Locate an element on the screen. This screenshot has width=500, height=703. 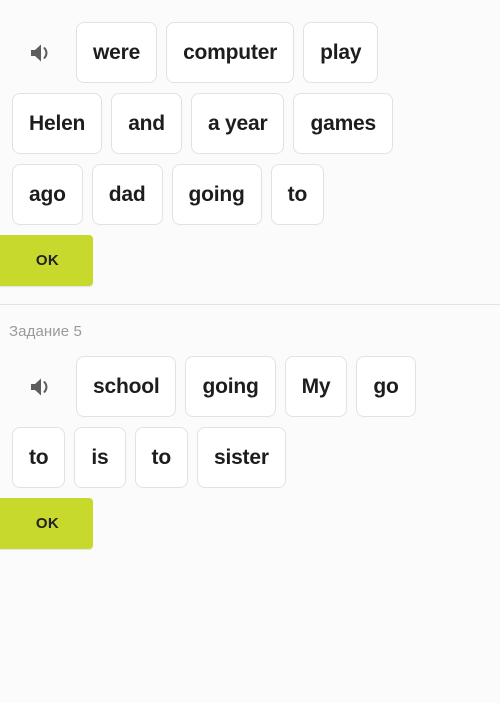
word-row: school going My go is located at coordinates (250, 386).